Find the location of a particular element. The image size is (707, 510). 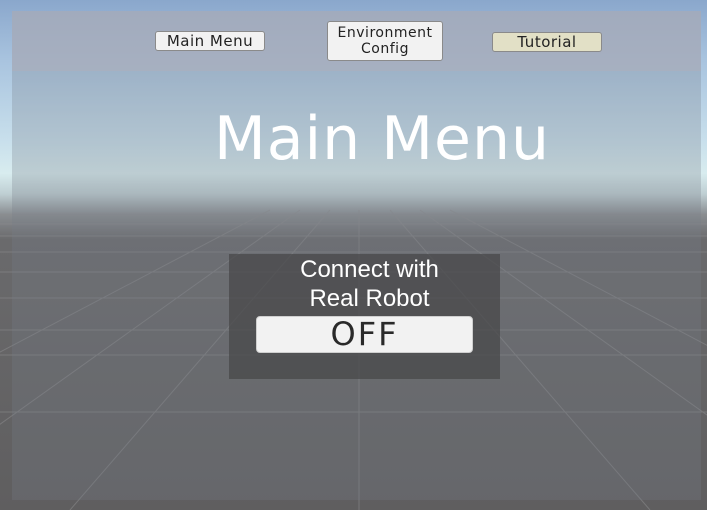

main-menu-button-label: Main Menu is located at coordinates (210, 41).